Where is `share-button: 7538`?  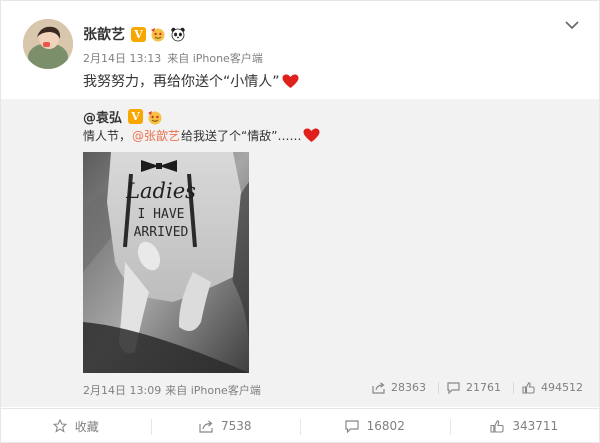
share-button: 7538 is located at coordinates (225, 426).